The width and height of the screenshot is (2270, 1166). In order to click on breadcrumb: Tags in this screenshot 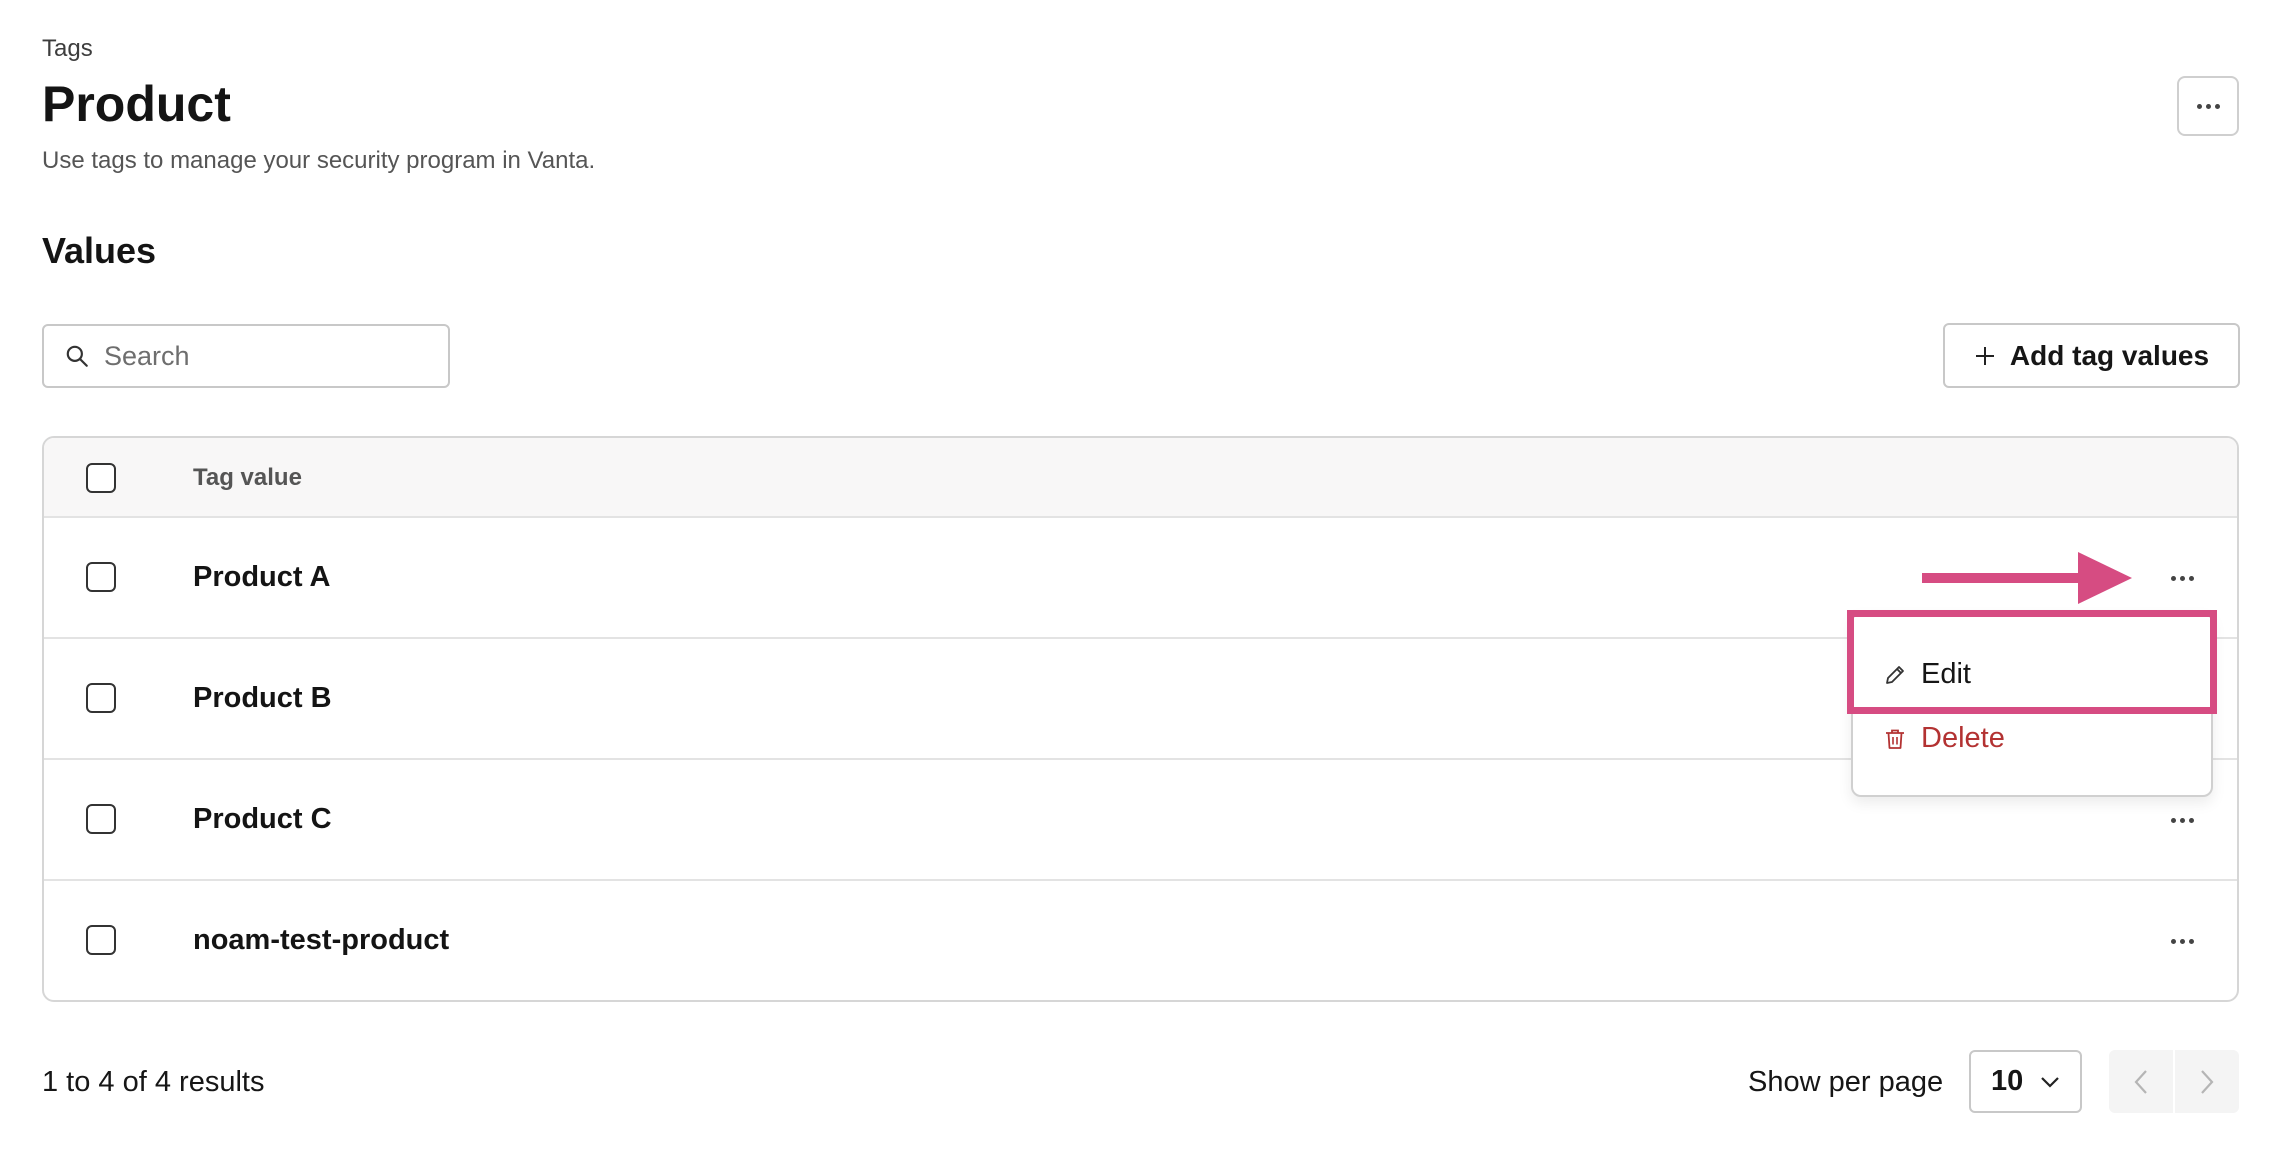, I will do `click(67, 49)`.